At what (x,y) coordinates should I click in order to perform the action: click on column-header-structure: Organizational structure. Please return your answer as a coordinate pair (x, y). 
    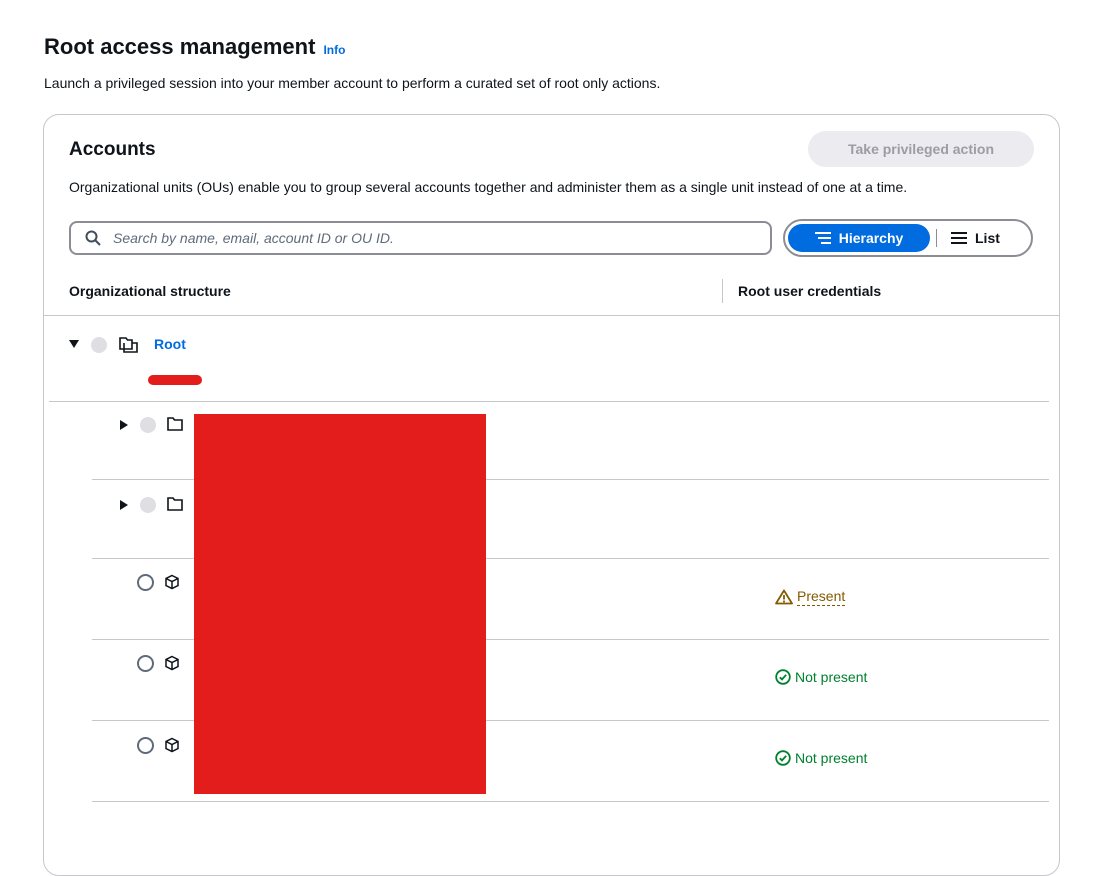
    Looking at the image, I should click on (150, 291).